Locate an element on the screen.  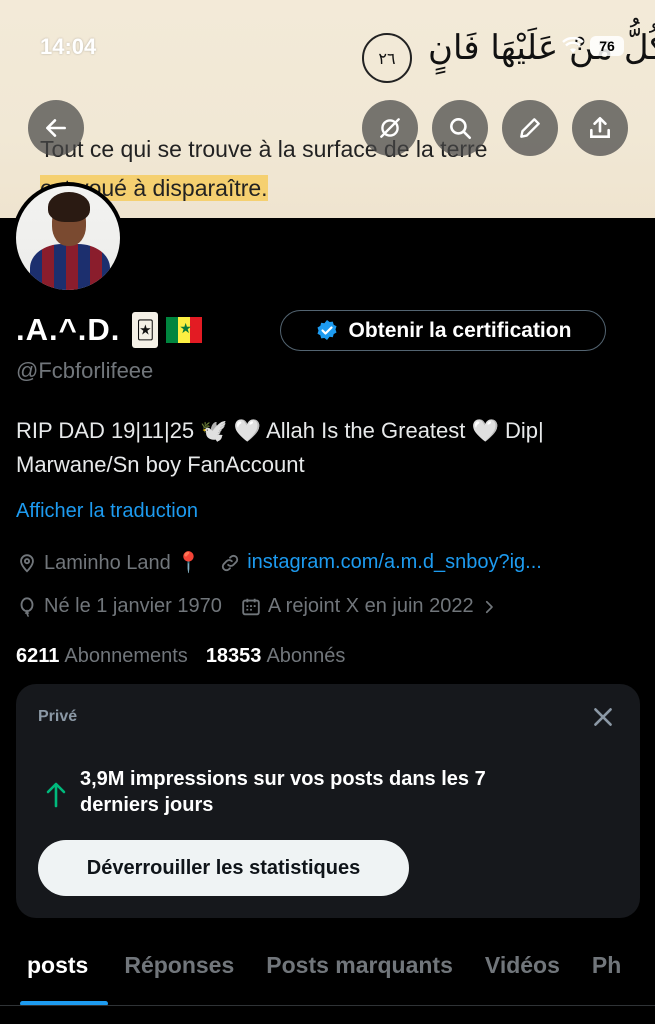
display-name: .A.^.D. is located at coordinates (68, 329).